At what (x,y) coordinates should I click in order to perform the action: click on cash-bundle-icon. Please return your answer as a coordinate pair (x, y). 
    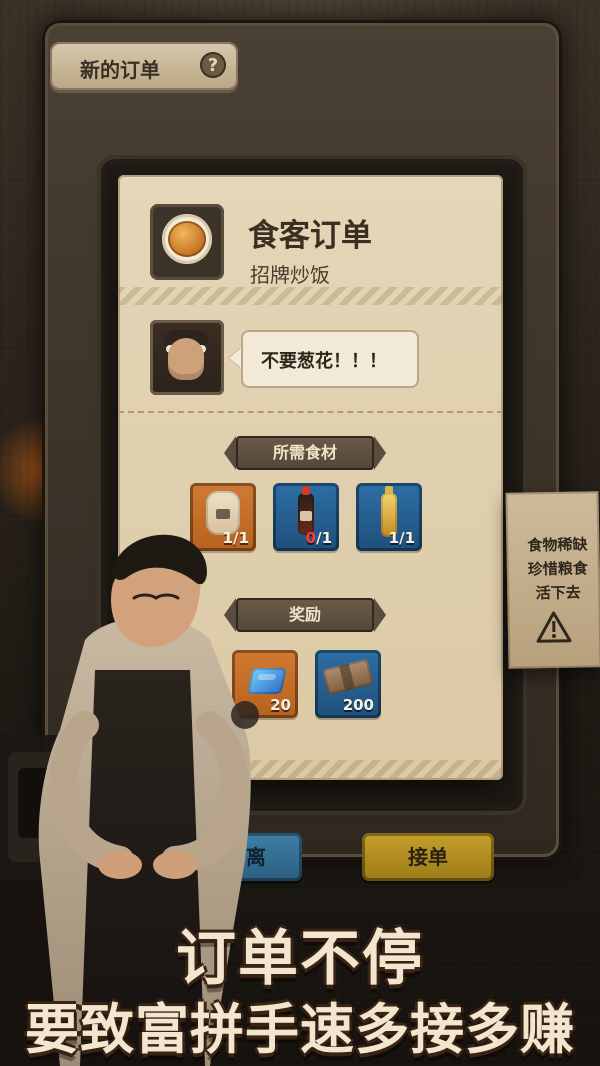
    Looking at the image, I should click on (348, 677).